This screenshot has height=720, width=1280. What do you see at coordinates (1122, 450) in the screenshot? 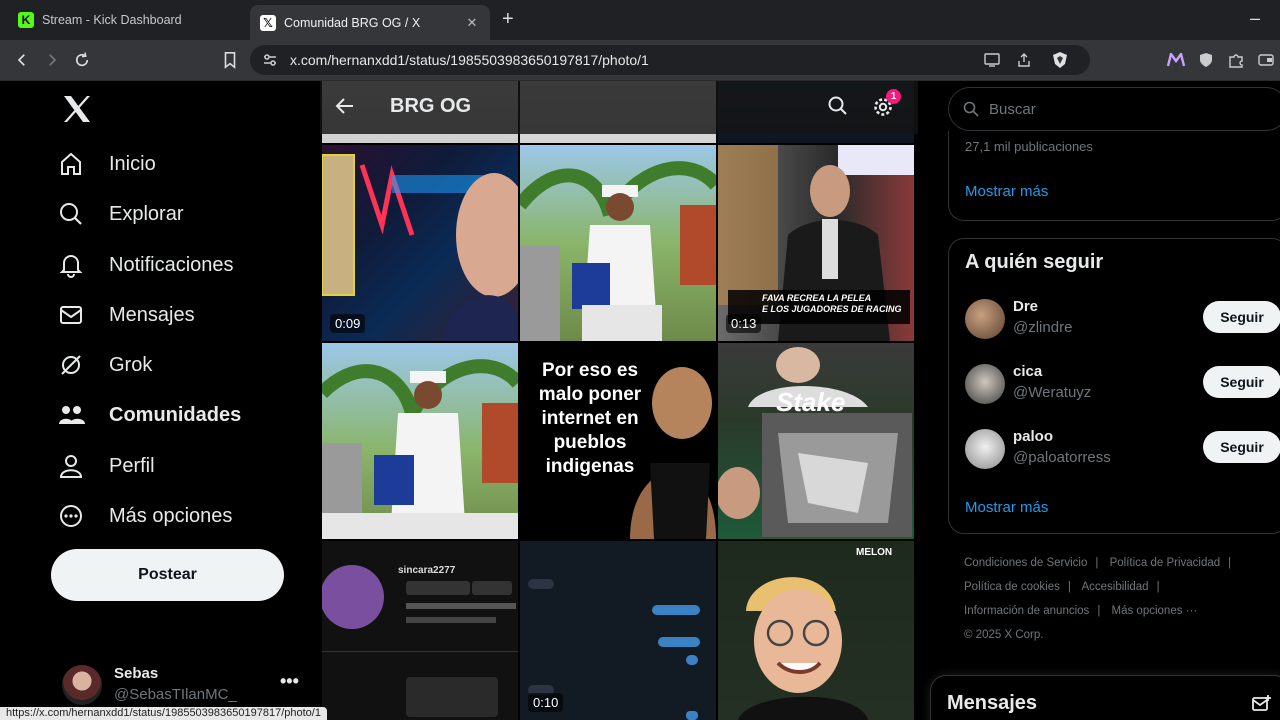
I see `follow-suggestion: paloo @paloatorress Seguir` at bounding box center [1122, 450].